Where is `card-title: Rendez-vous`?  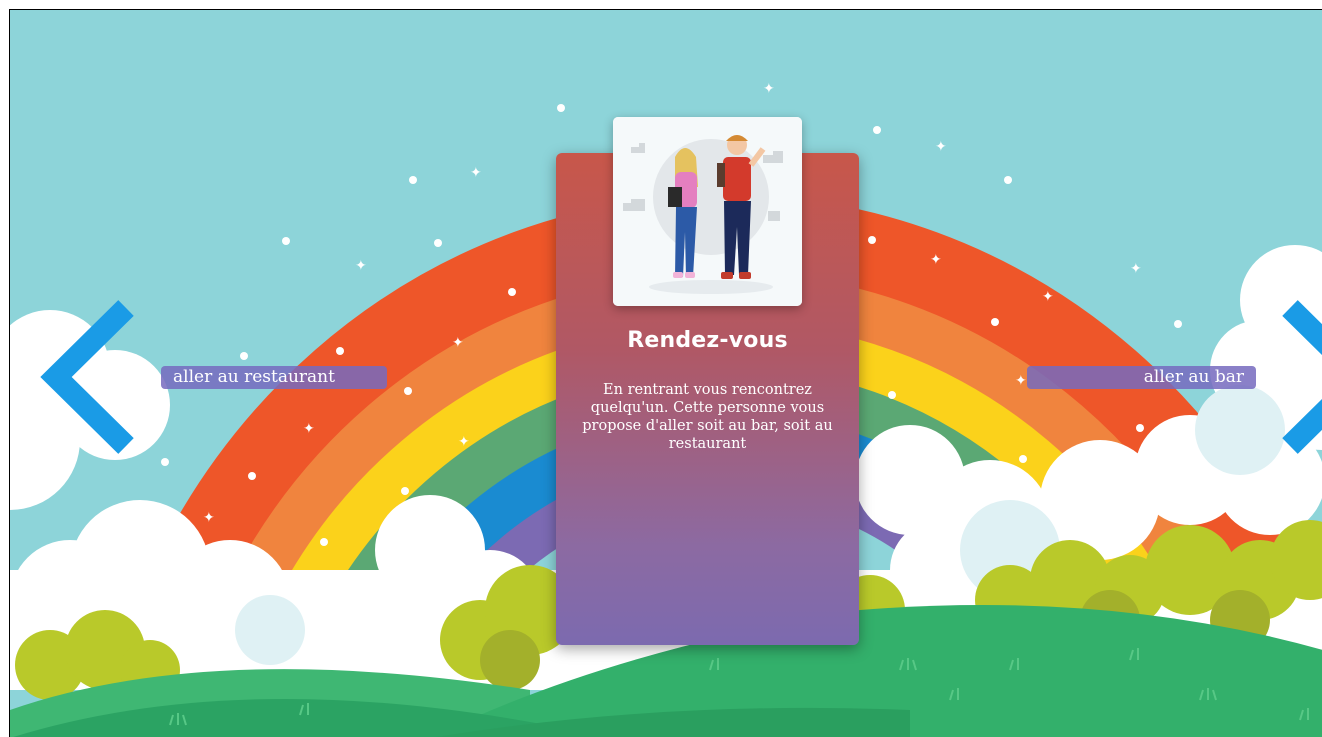 card-title: Rendez-vous is located at coordinates (707, 340).